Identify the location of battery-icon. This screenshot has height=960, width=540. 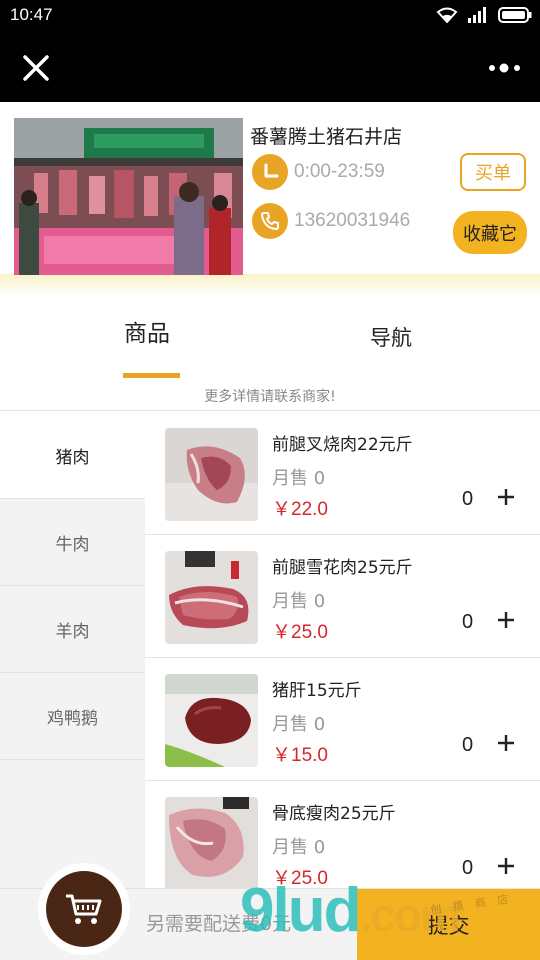
(515, 17).